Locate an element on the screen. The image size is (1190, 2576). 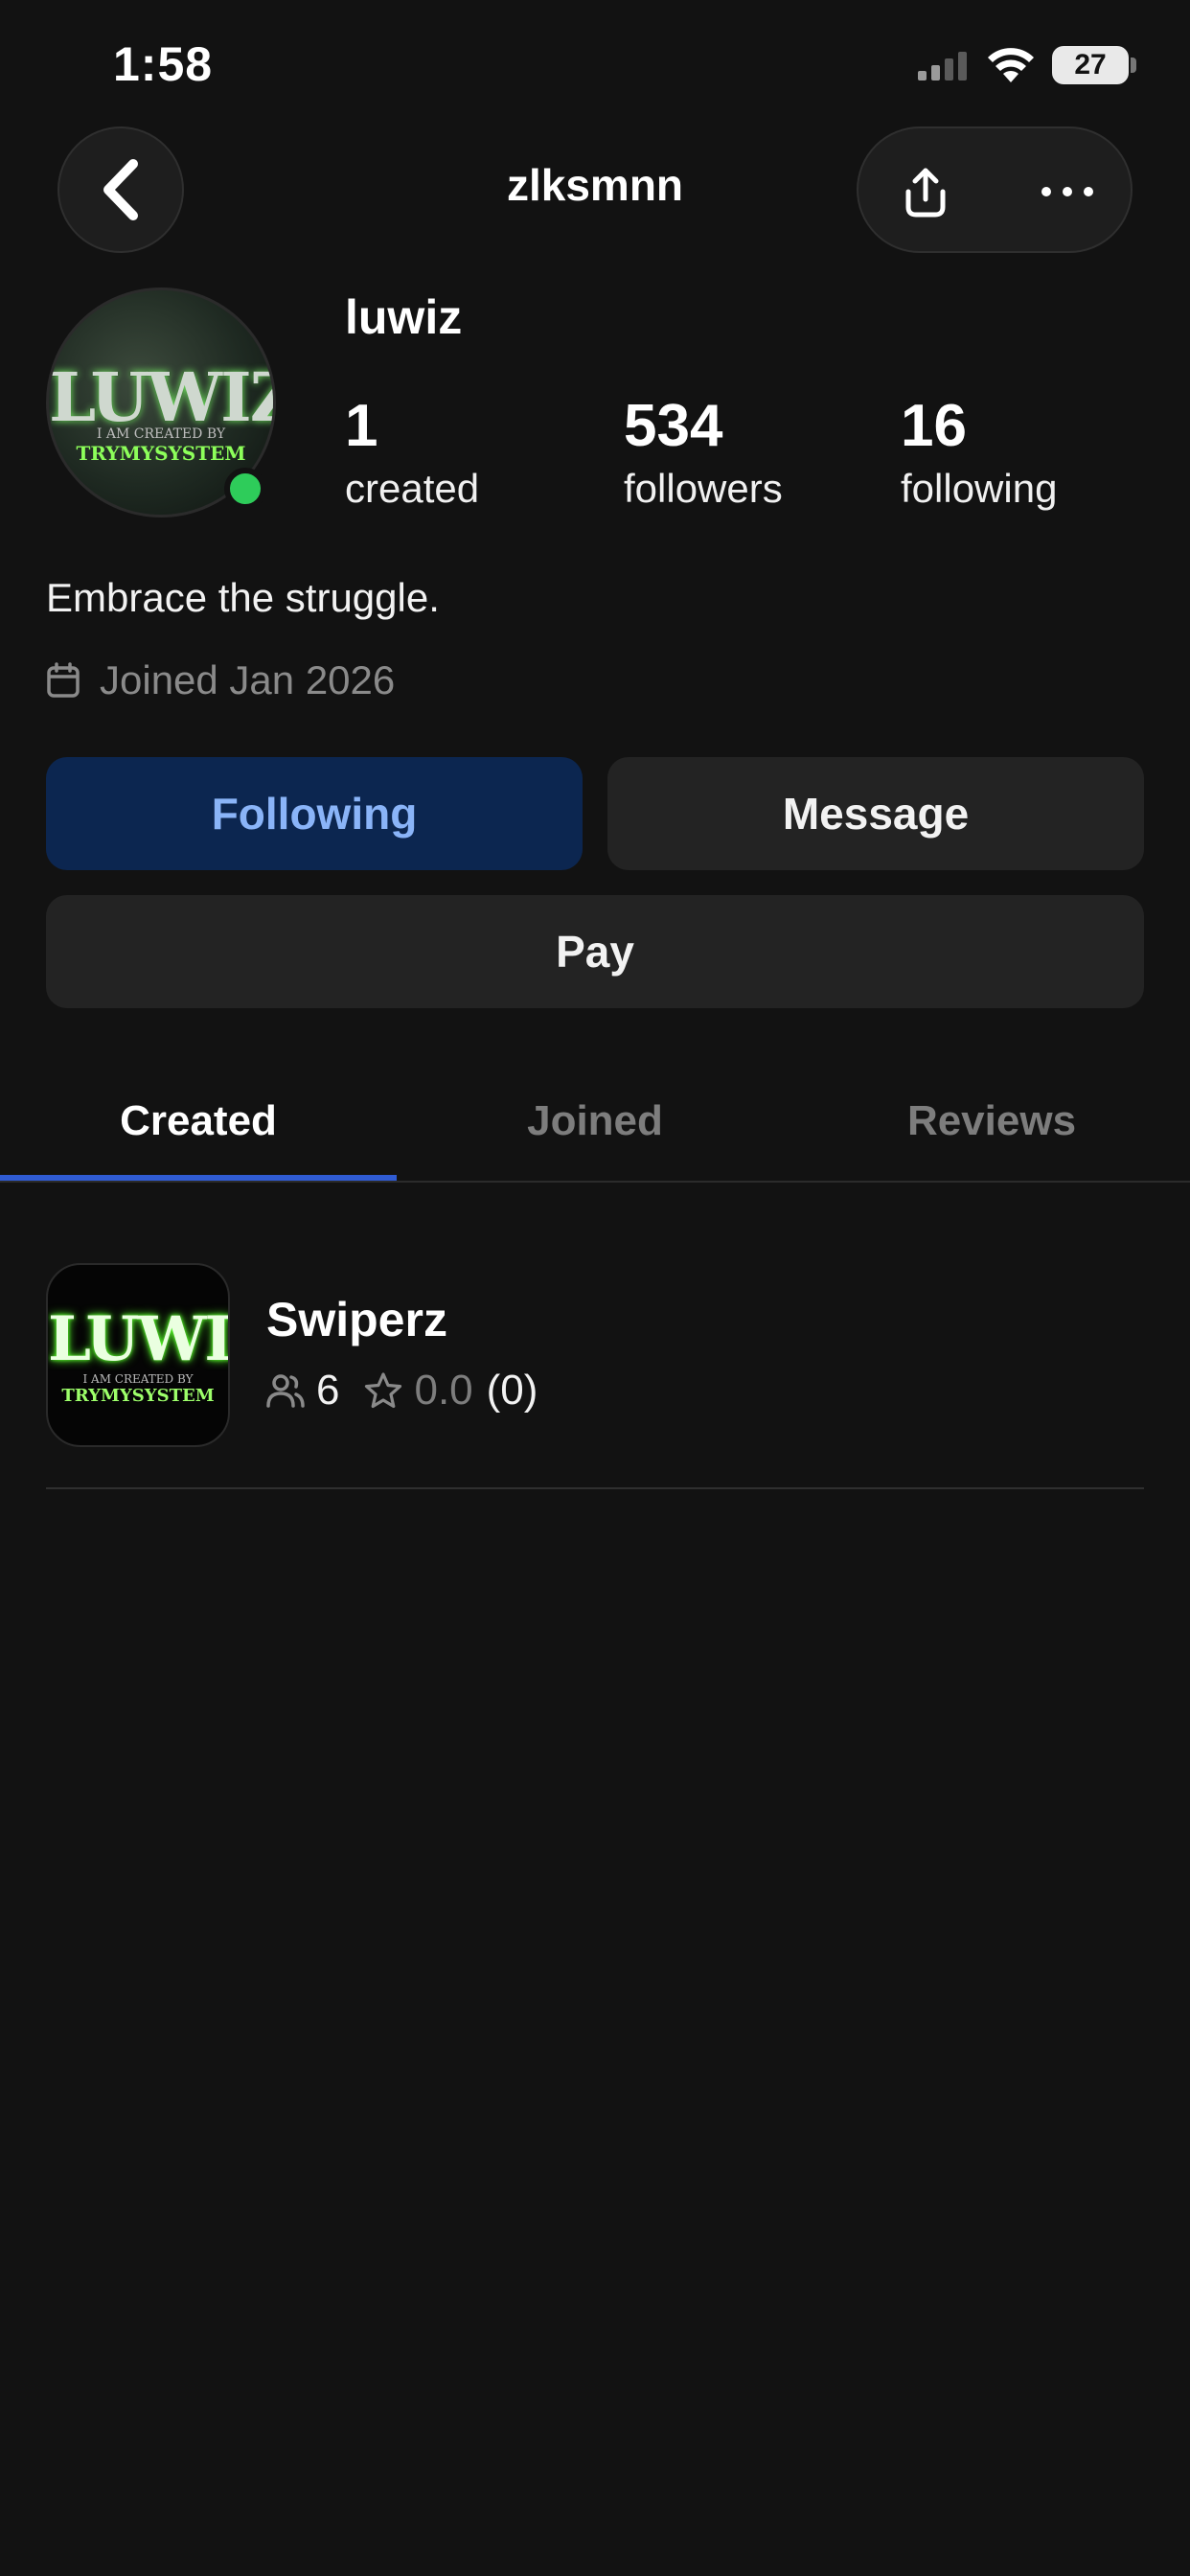
wifi-icon is located at coordinates (1011, 65).